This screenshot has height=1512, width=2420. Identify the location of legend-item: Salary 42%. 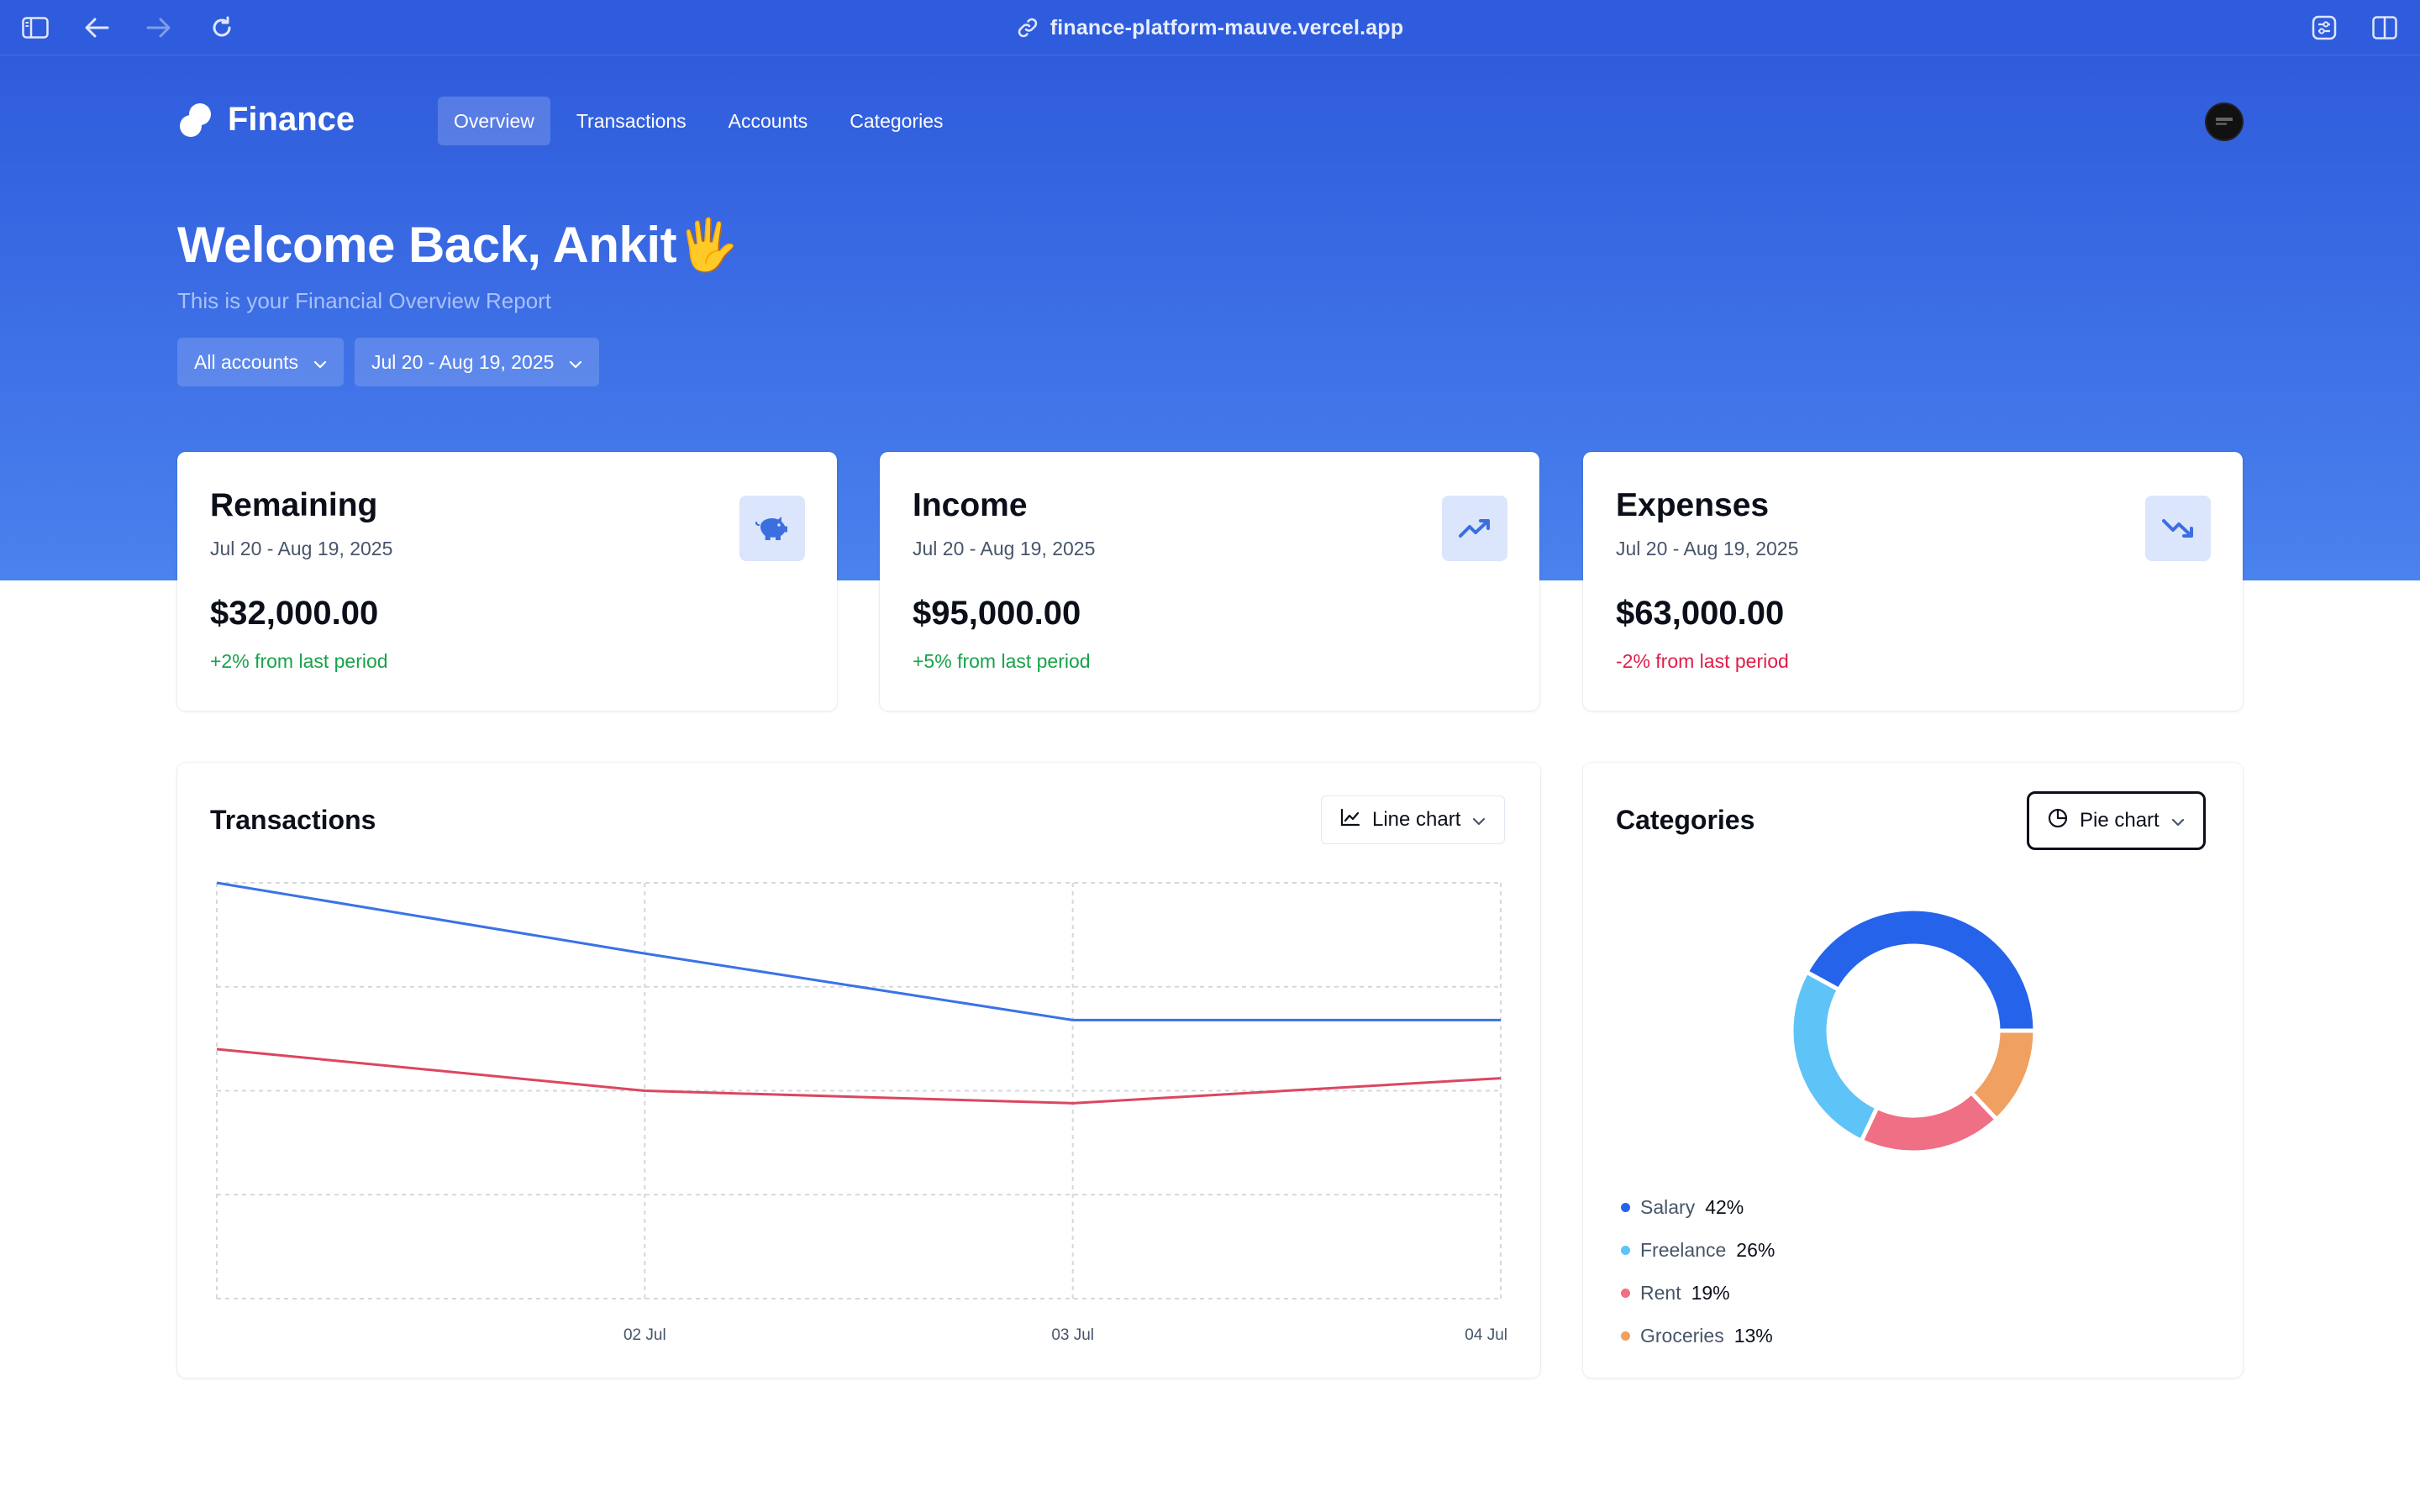
(1698, 1207).